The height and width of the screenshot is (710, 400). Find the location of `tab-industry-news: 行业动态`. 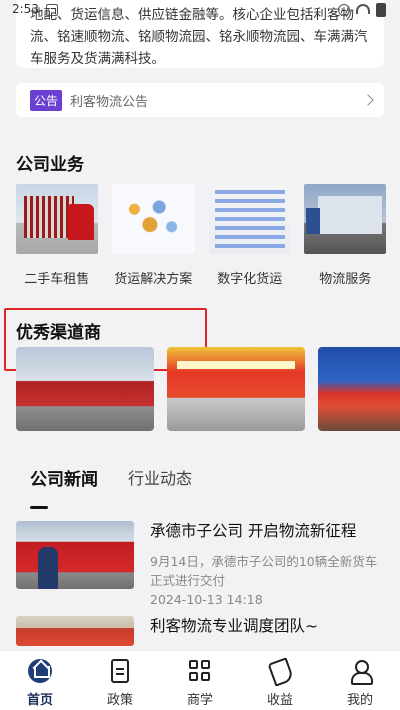

tab-industry-news: 行业动态 is located at coordinates (160, 483).